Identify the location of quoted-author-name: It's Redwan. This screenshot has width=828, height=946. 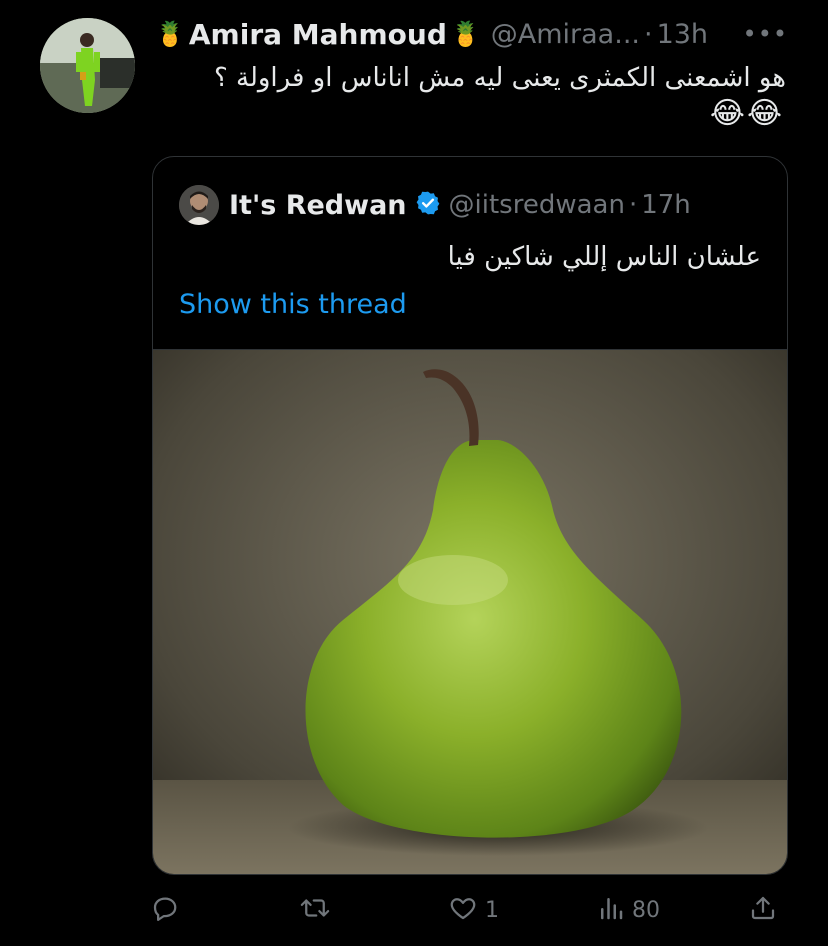
(318, 205).